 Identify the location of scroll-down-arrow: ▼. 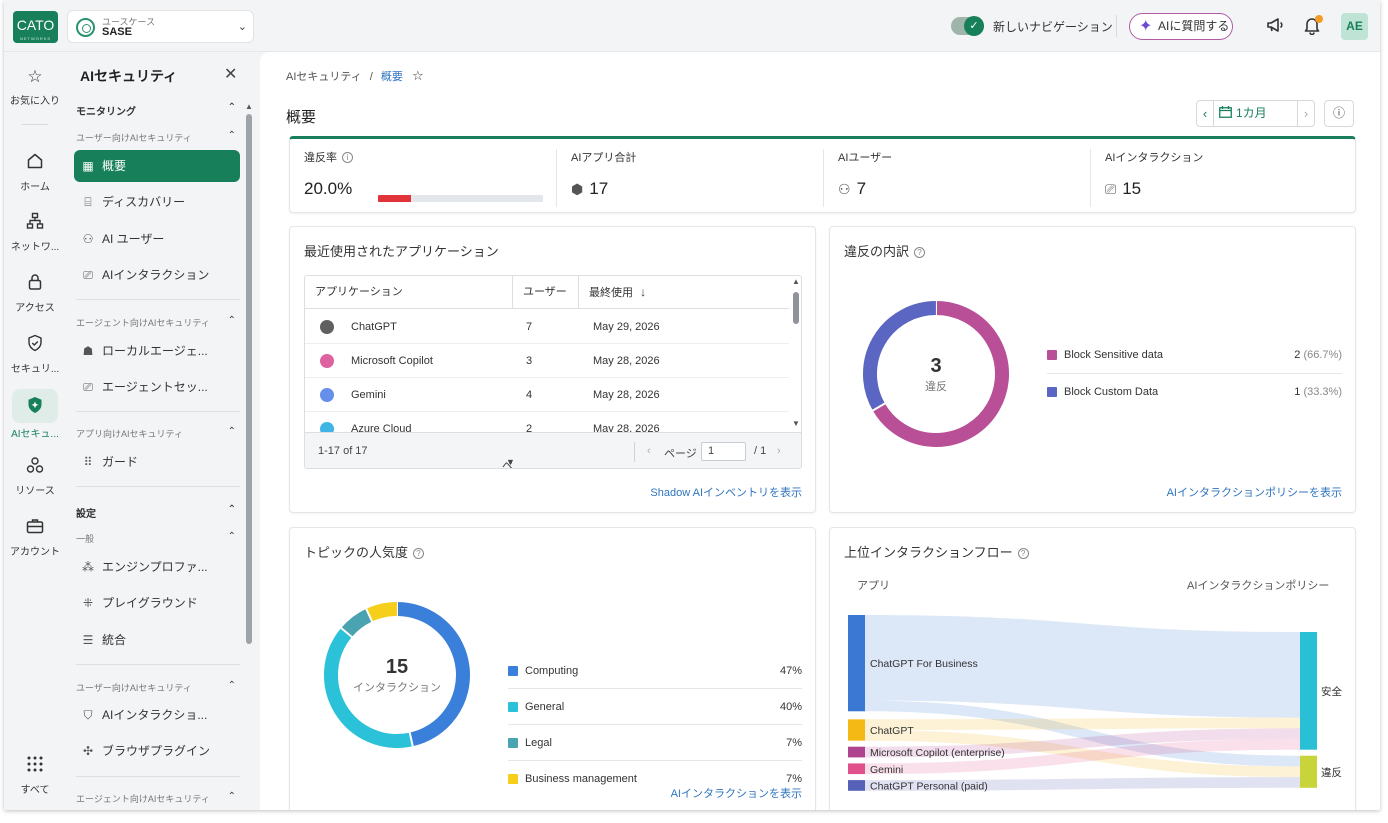
(796, 423).